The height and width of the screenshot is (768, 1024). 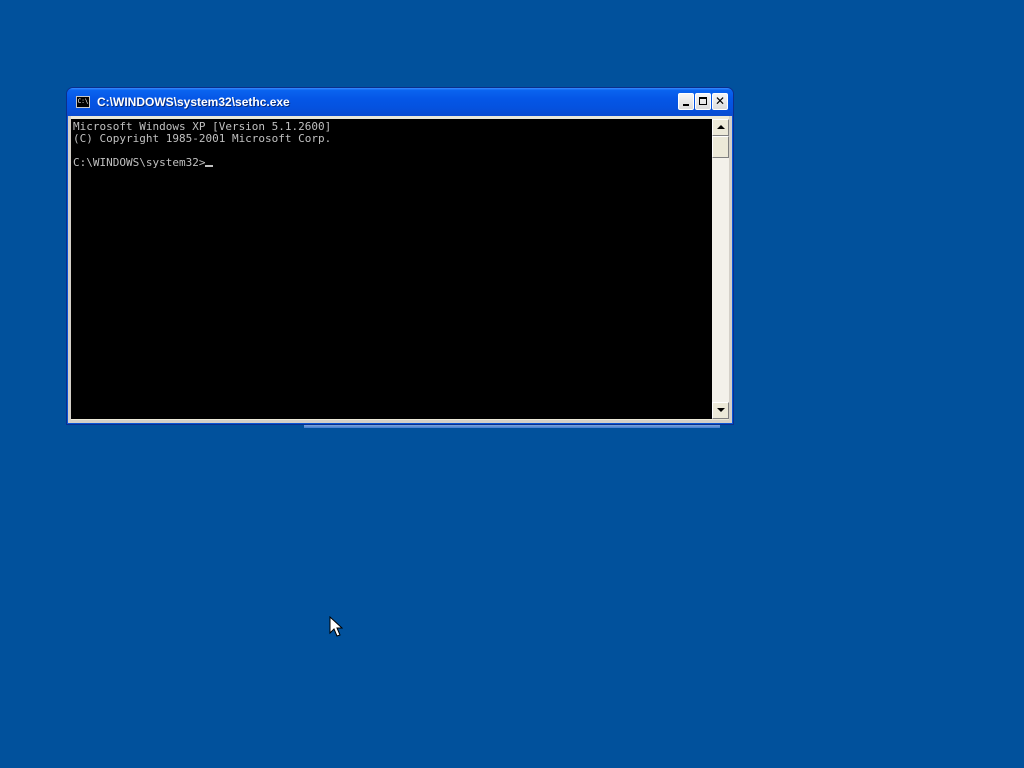 What do you see at coordinates (193, 102) in the screenshot?
I see `window-title: C:\WINDOWS\system32\sethc.exe` at bounding box center [193, 102].